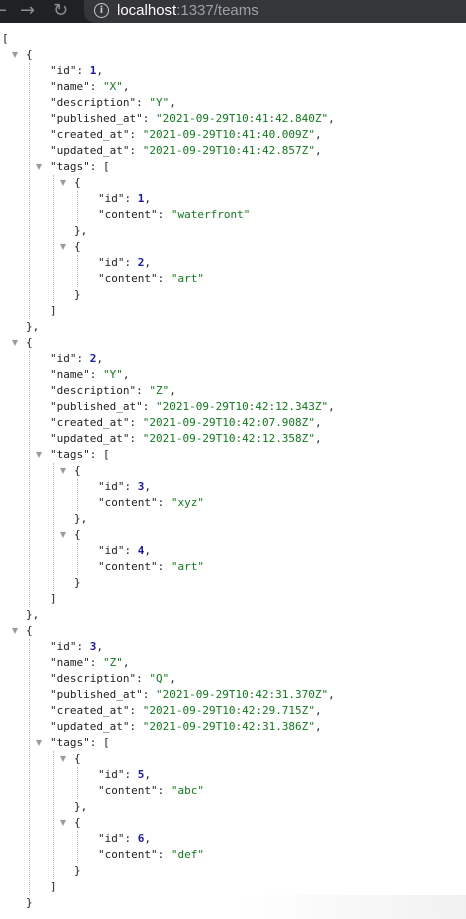 This screenshot has width=466, height=919. What do you see at coordinates (229, 726) in the screenshot?
I see `string-value: 2021-09-29T10:42:31.386Z` at bounding box center [229, 726].